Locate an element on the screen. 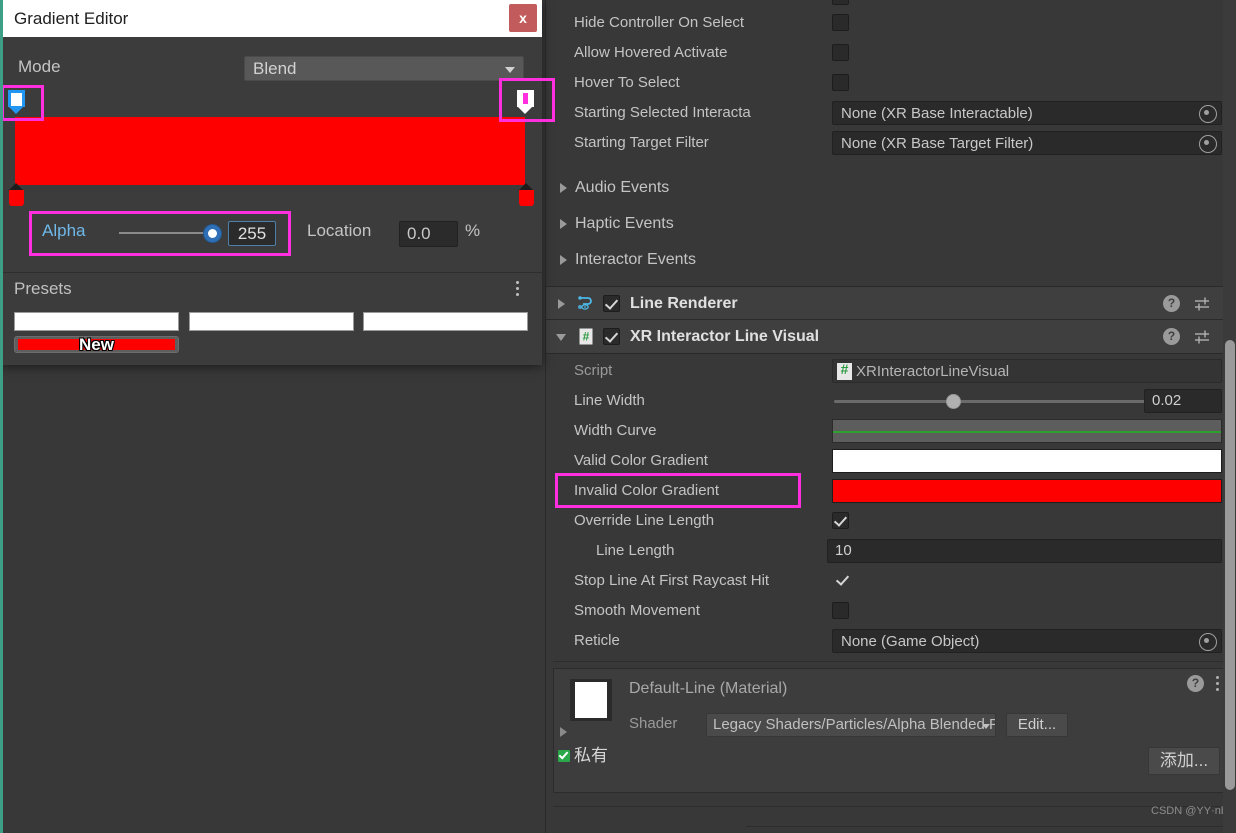 The image size is (1236, 833). line-length-value-field: 10 is located at coordinates (1024, 551).